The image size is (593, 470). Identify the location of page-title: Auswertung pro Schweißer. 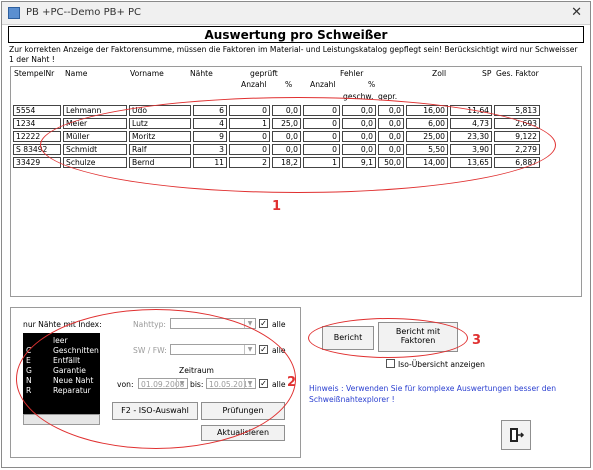
(296, 35).